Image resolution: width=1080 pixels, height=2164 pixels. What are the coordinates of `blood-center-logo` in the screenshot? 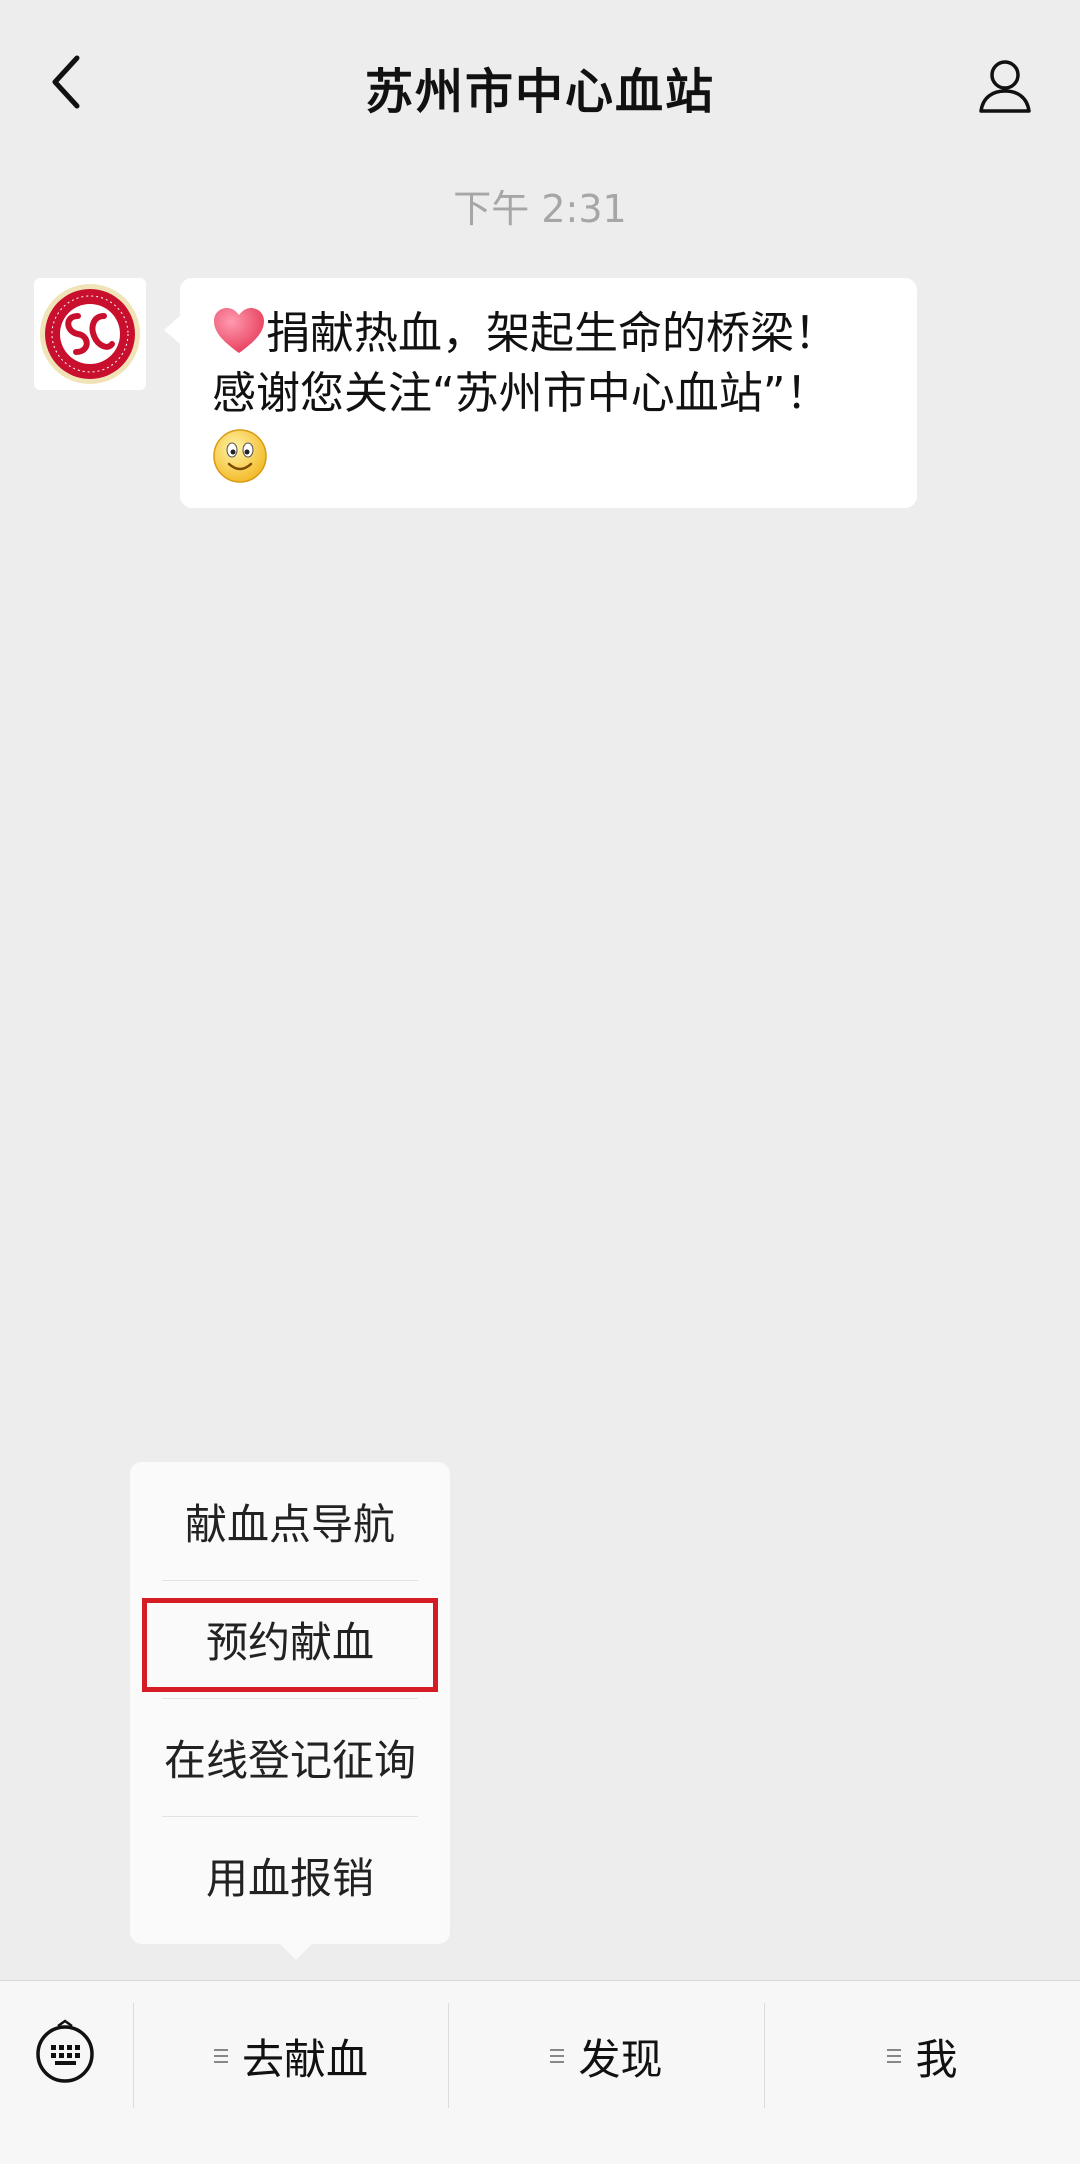 It's located at (90, 334).